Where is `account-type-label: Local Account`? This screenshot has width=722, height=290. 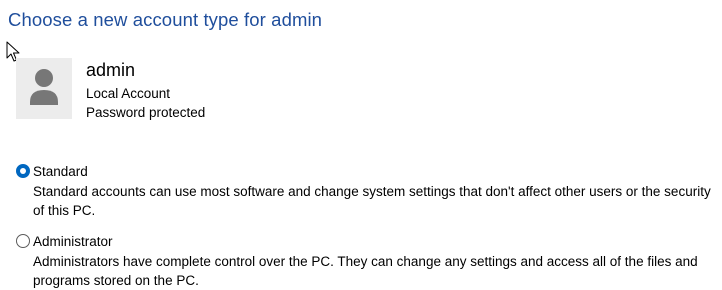
account-type-label: Local Account is located at coordinates (128, 93).